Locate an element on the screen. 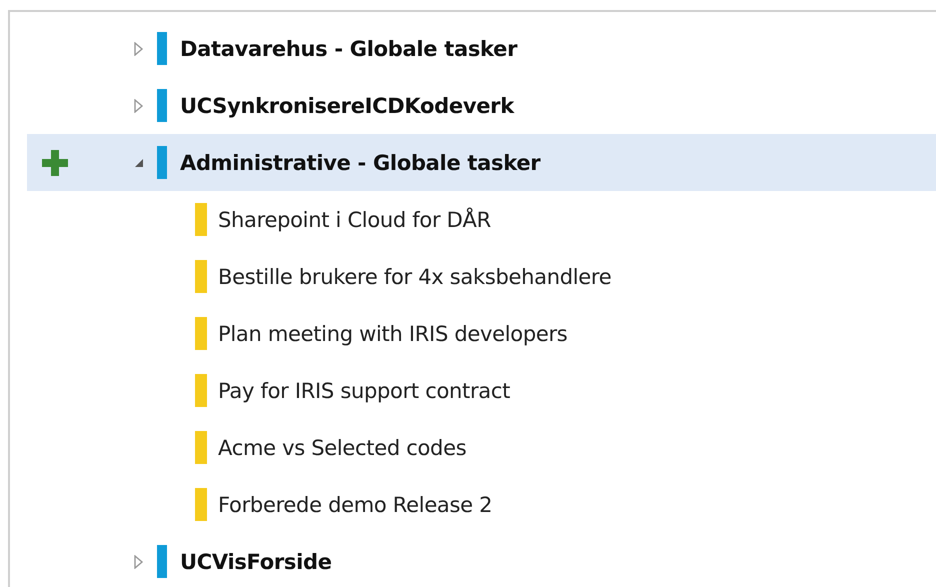  task-label: Pay for IRIS support contract is located at coordinates (364, 390).